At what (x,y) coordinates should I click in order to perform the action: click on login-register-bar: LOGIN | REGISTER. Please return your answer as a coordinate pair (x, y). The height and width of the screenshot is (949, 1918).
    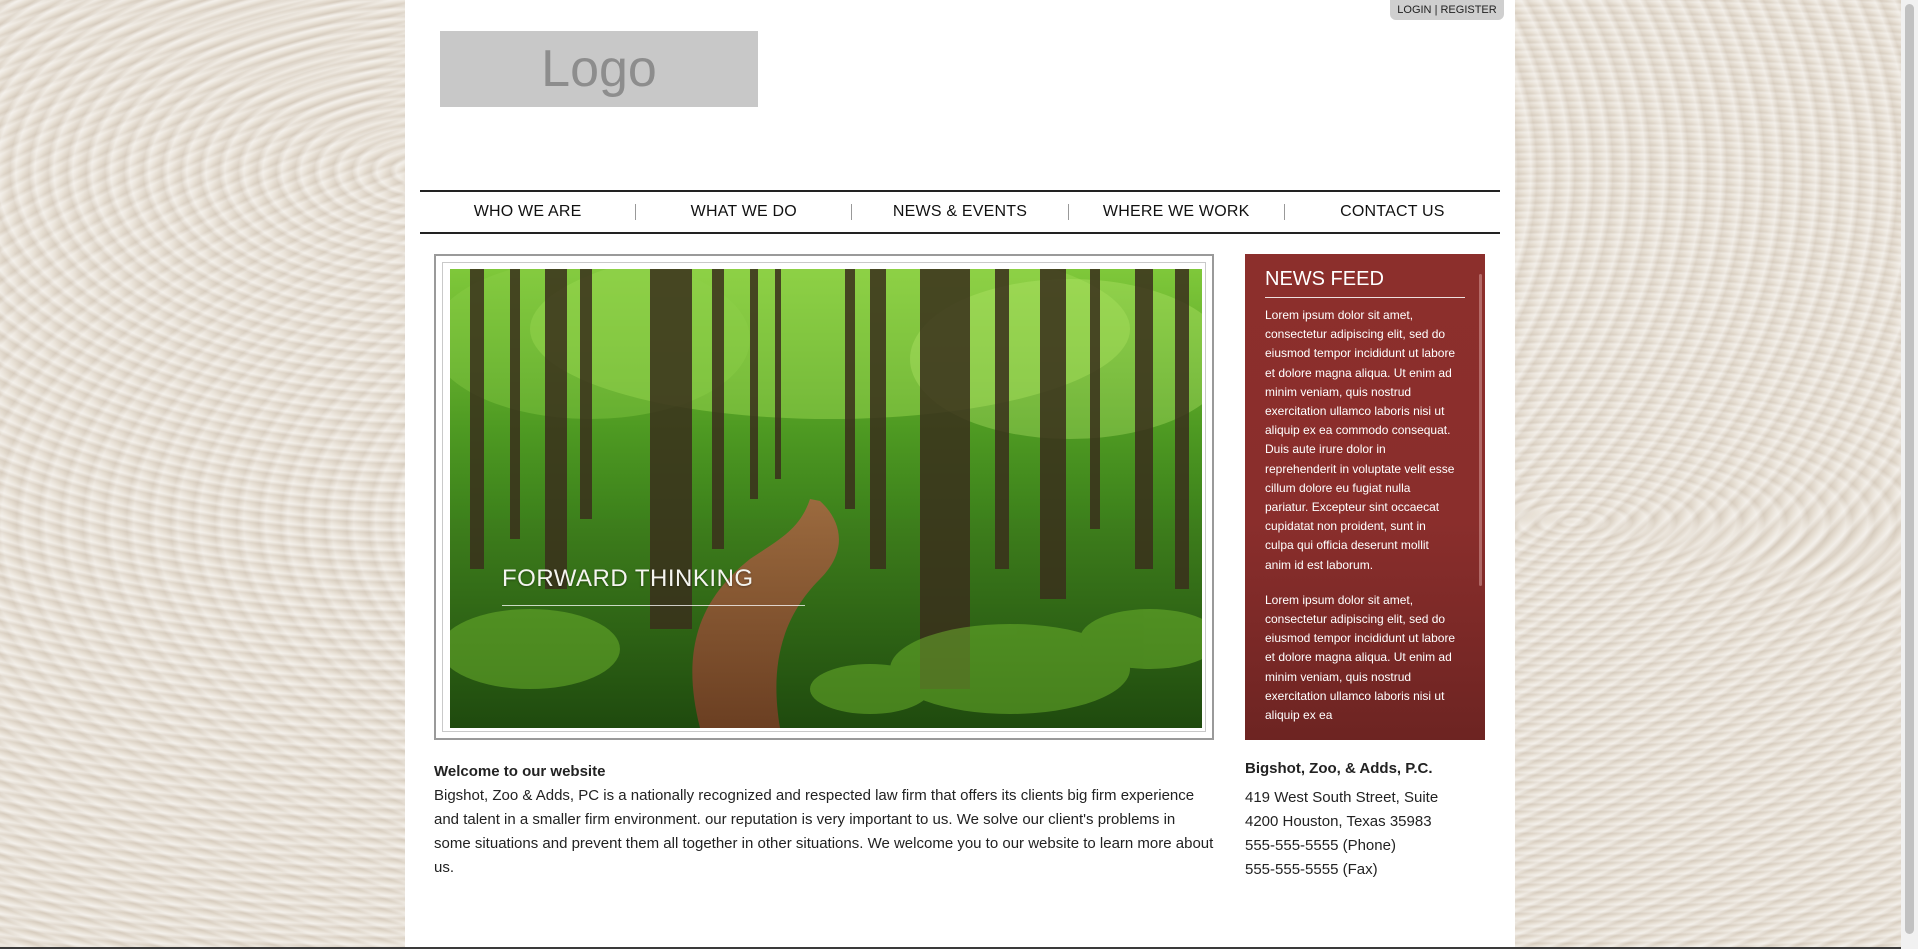
    Looking at the image, I should click on (1447, 10).